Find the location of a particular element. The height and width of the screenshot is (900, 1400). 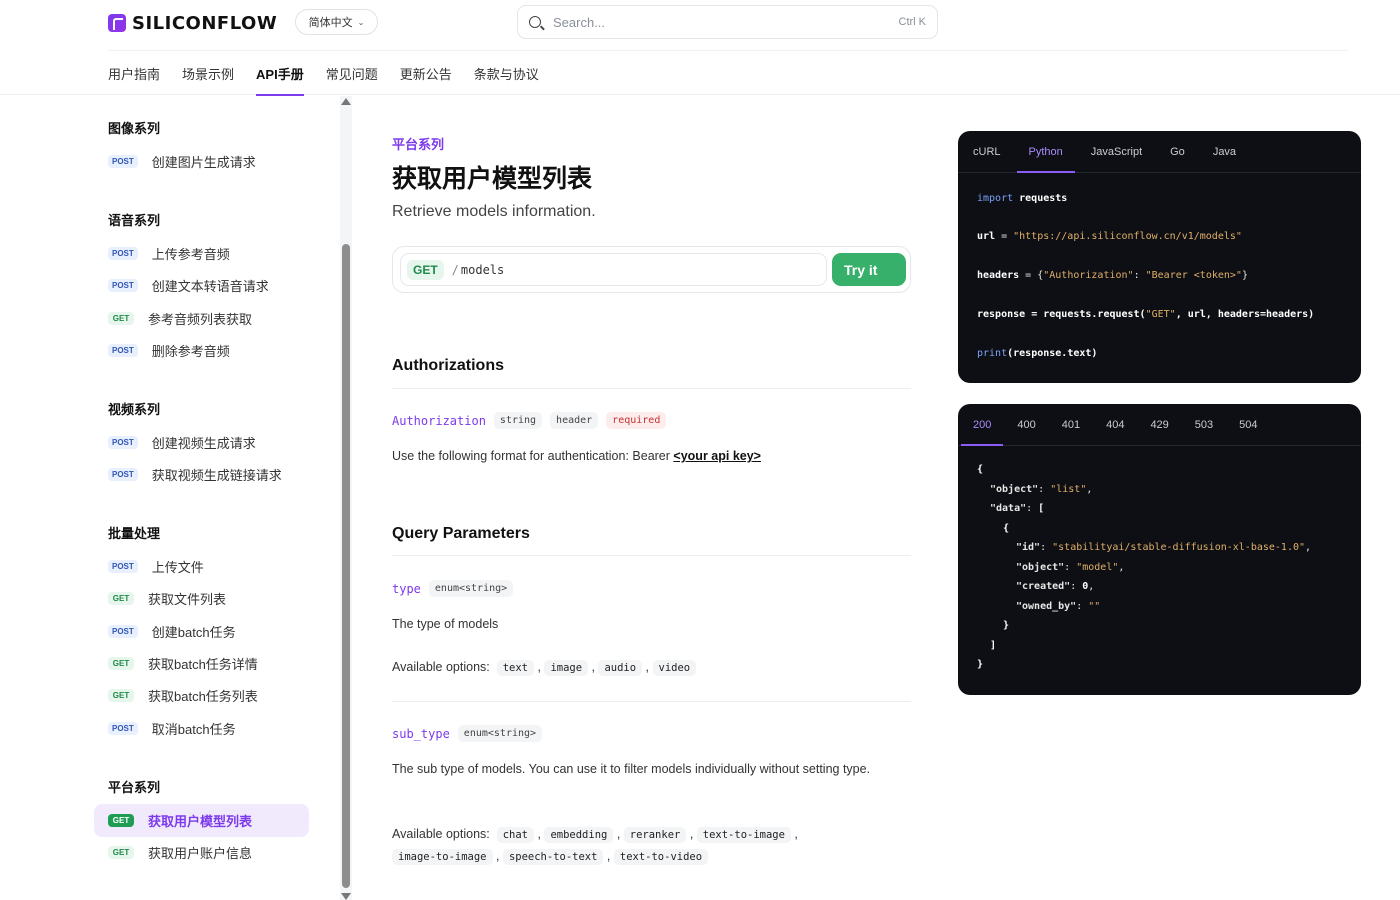

code-line: { is located at coordinates (980, 469).